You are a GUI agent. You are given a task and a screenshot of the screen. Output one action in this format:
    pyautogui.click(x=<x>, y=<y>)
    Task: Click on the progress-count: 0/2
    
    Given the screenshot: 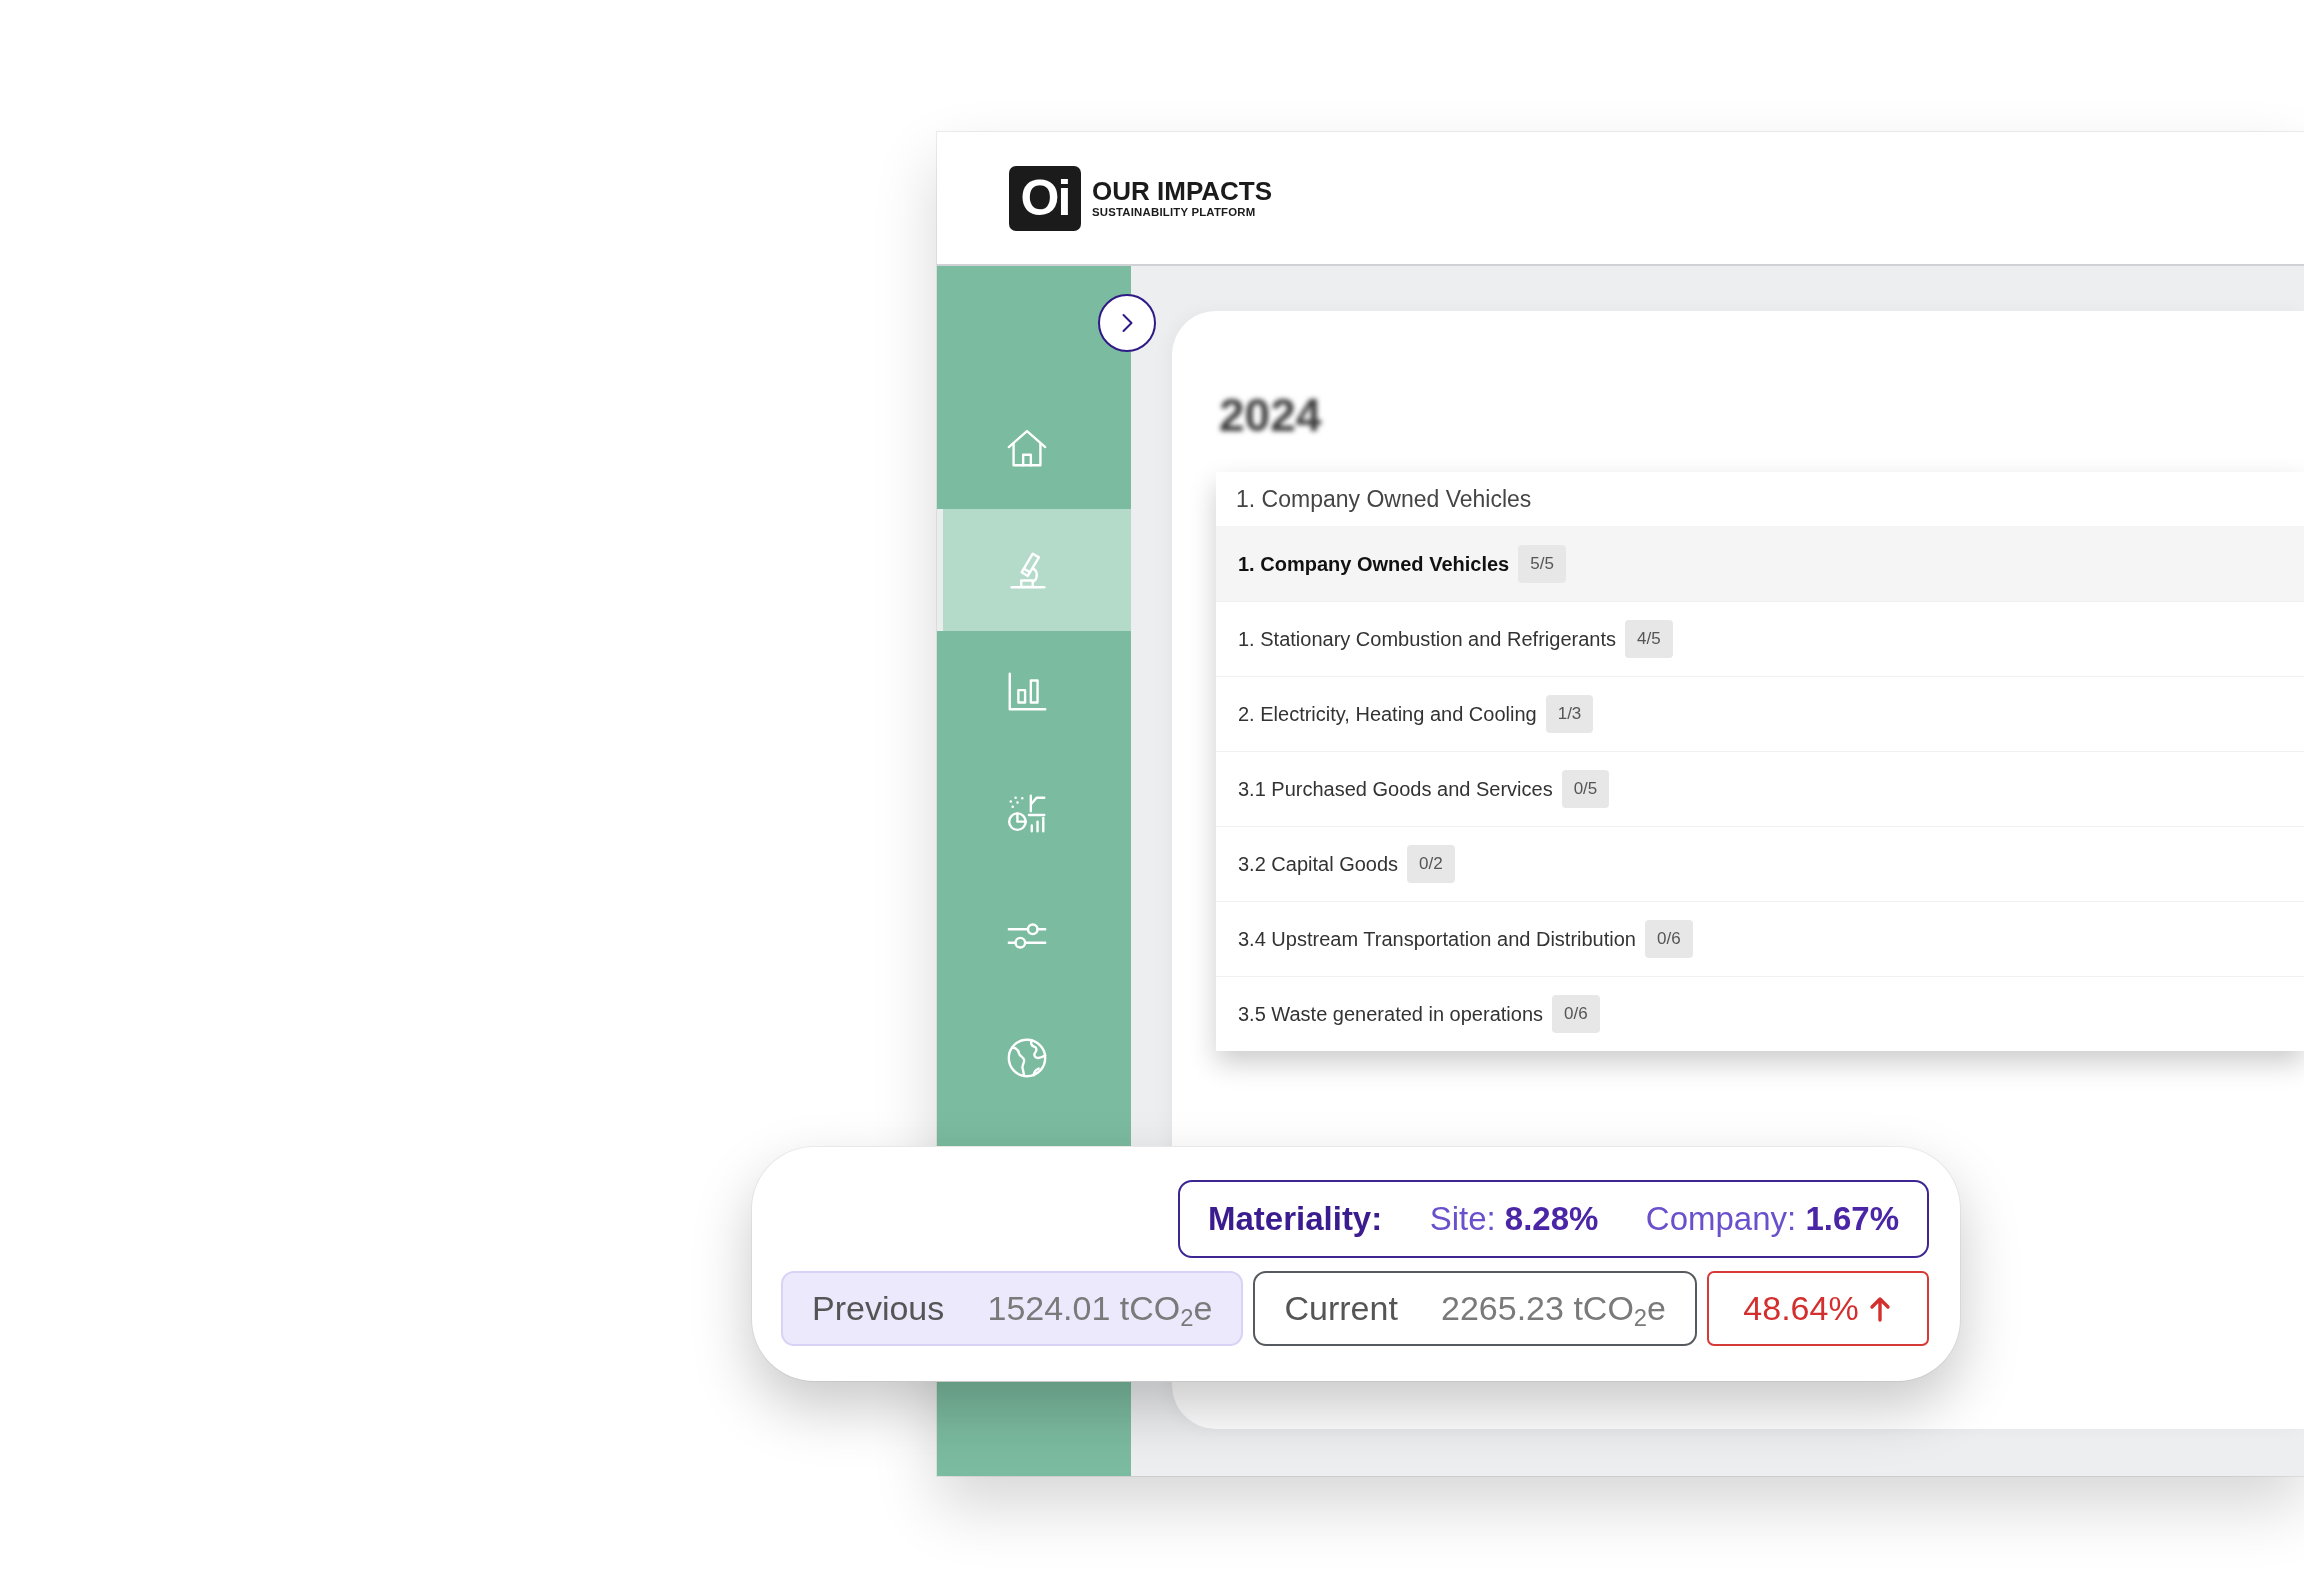 What is the action you would take?
    pyautogui.click(x=1431, y=864)
    